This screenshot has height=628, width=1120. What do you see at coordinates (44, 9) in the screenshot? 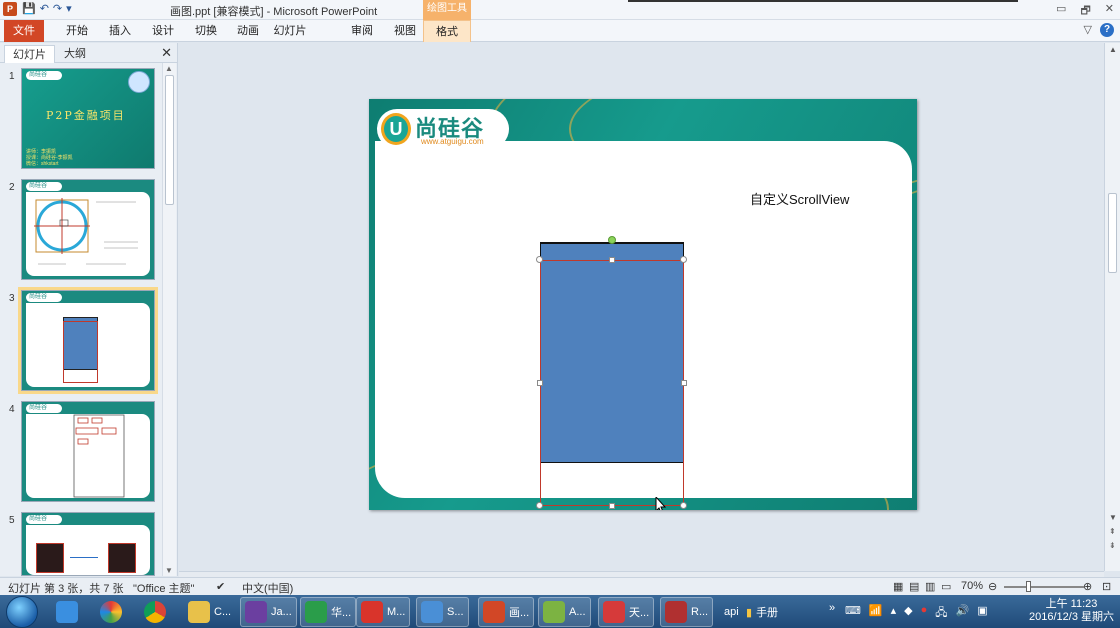
I see `undo-icon: ↶` at bounding box center [44, 9].